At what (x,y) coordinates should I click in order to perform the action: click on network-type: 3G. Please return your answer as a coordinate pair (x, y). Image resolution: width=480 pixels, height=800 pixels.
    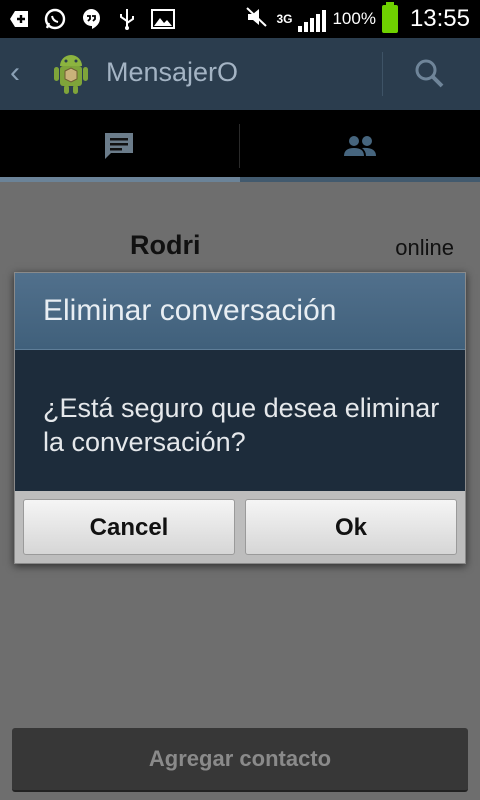
    Looking at the image, I should click on (284, 19).